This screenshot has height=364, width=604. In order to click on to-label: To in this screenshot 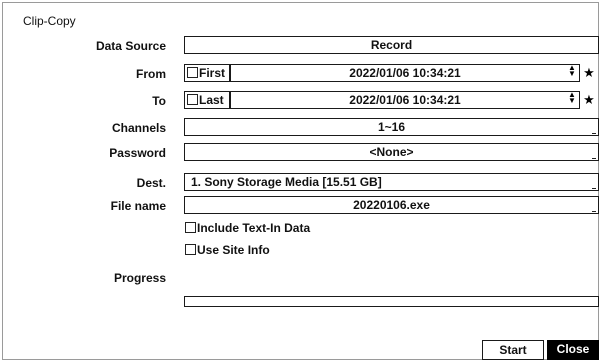, I will do `click(159, 101)`.